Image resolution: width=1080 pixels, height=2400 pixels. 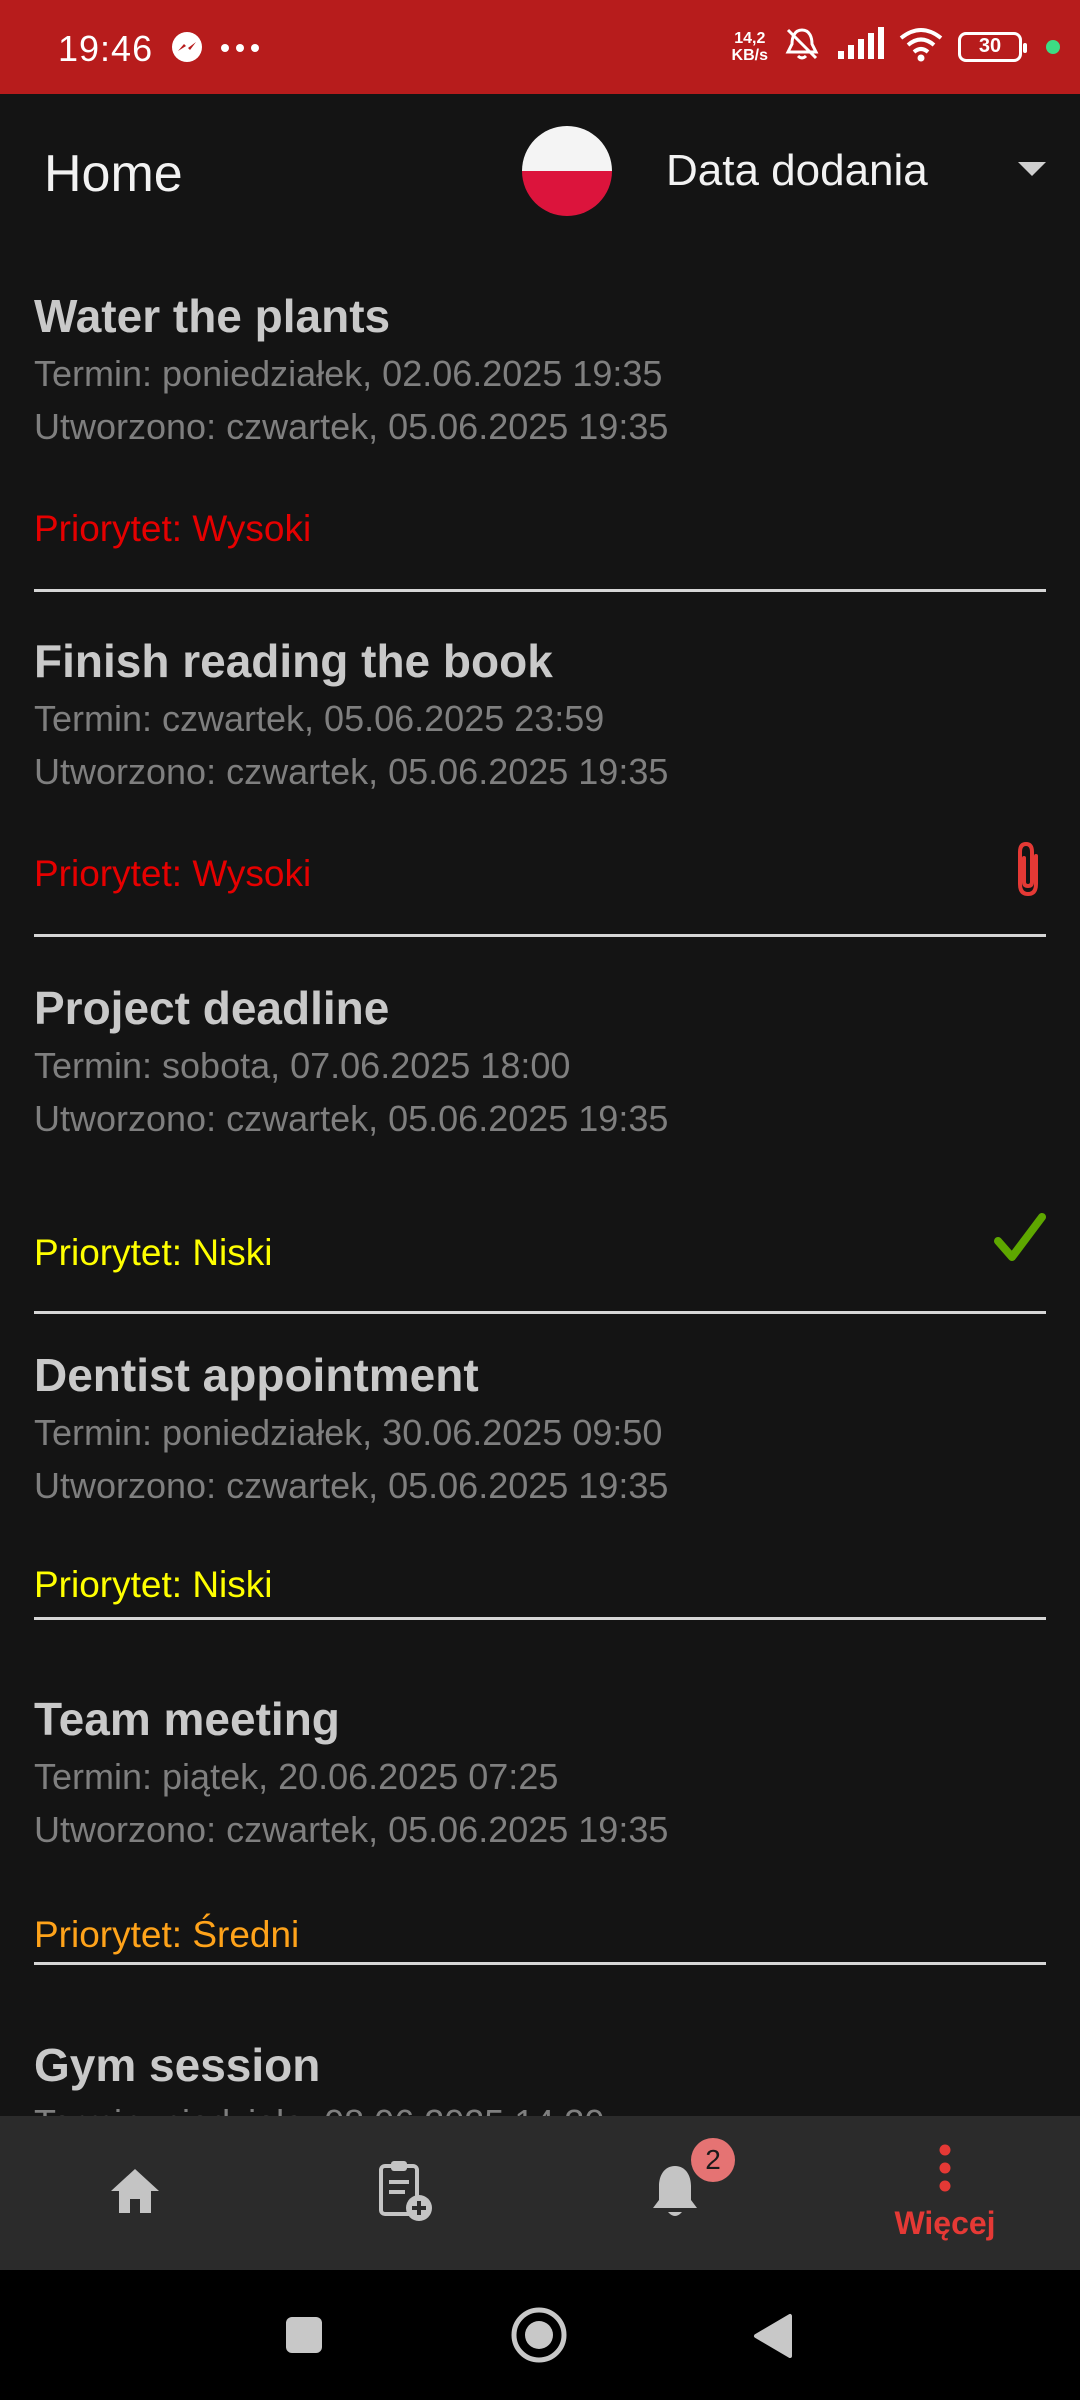 I want to click on nav-add-task, so click(x=405, y=2193).